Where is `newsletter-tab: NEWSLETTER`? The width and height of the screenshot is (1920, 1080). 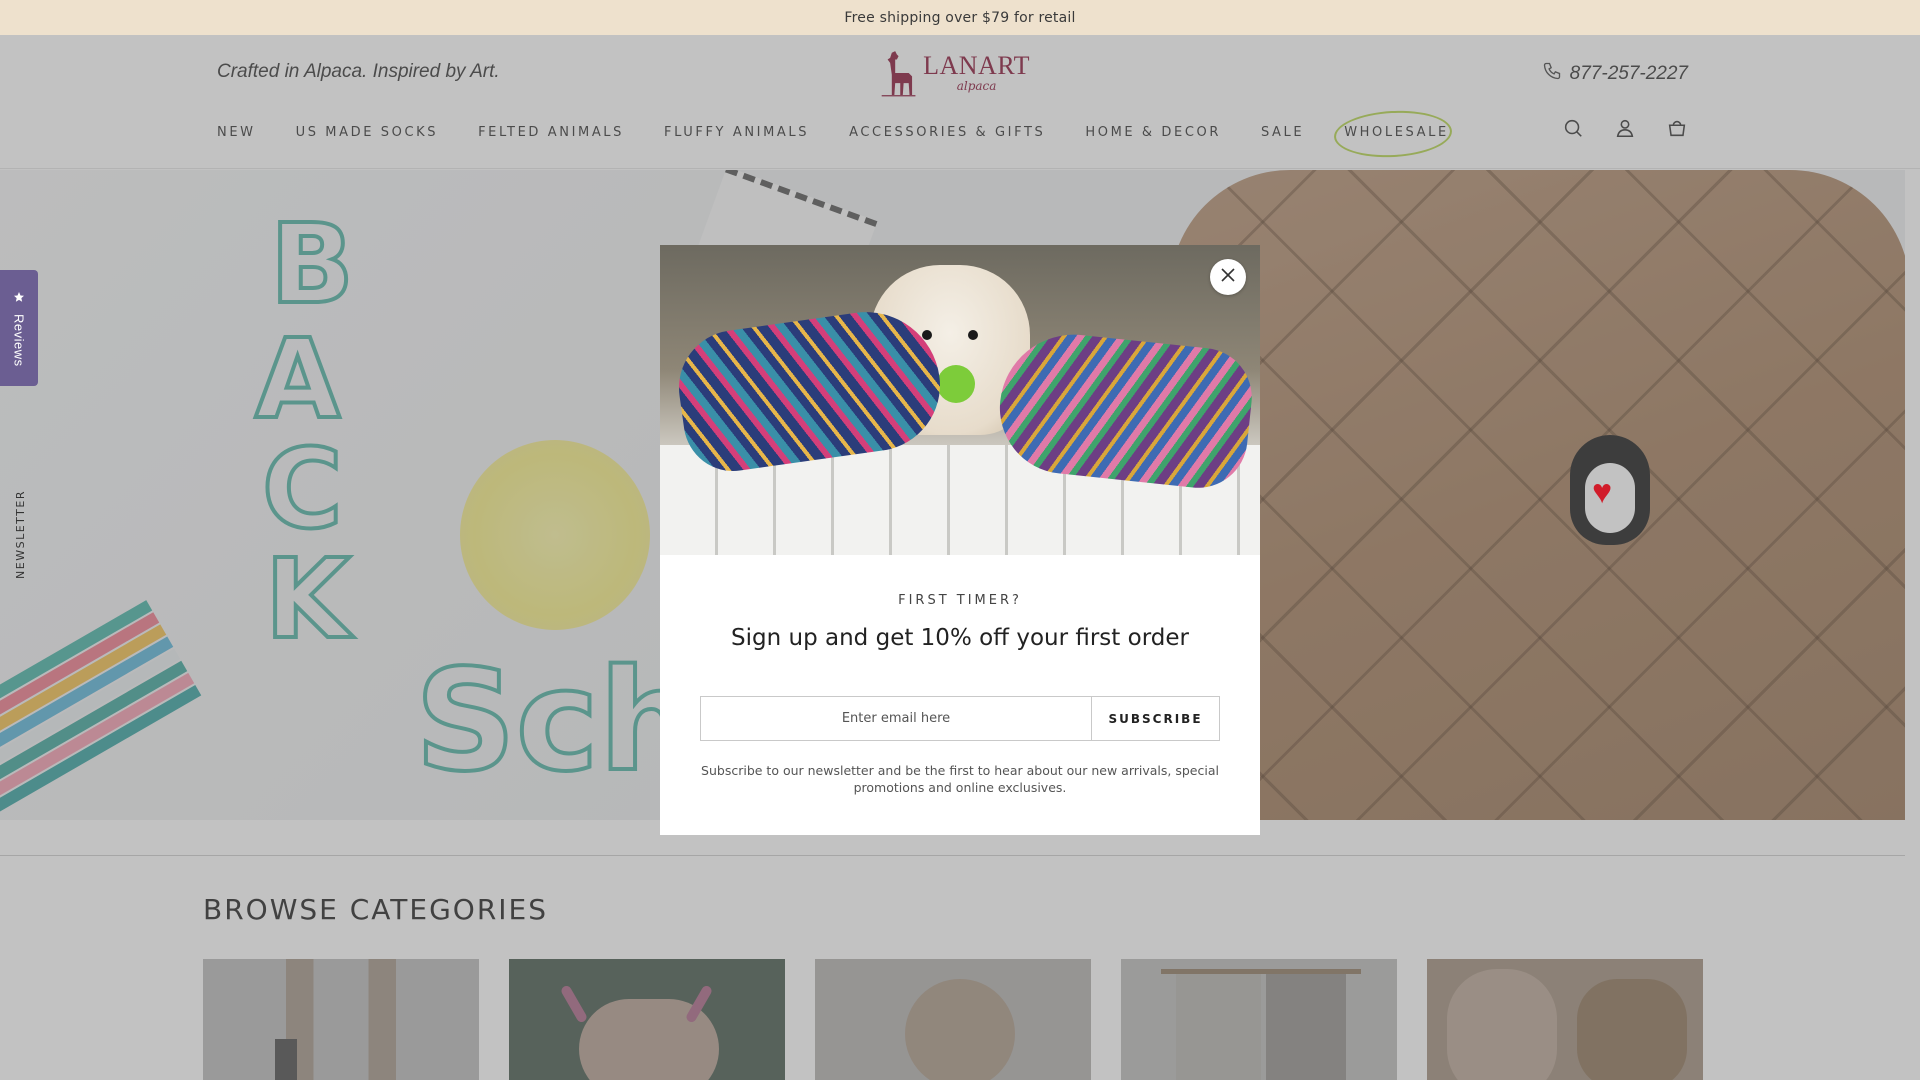 newsletter-tab: NEWSLETTER is located at coordinates (20, 534).